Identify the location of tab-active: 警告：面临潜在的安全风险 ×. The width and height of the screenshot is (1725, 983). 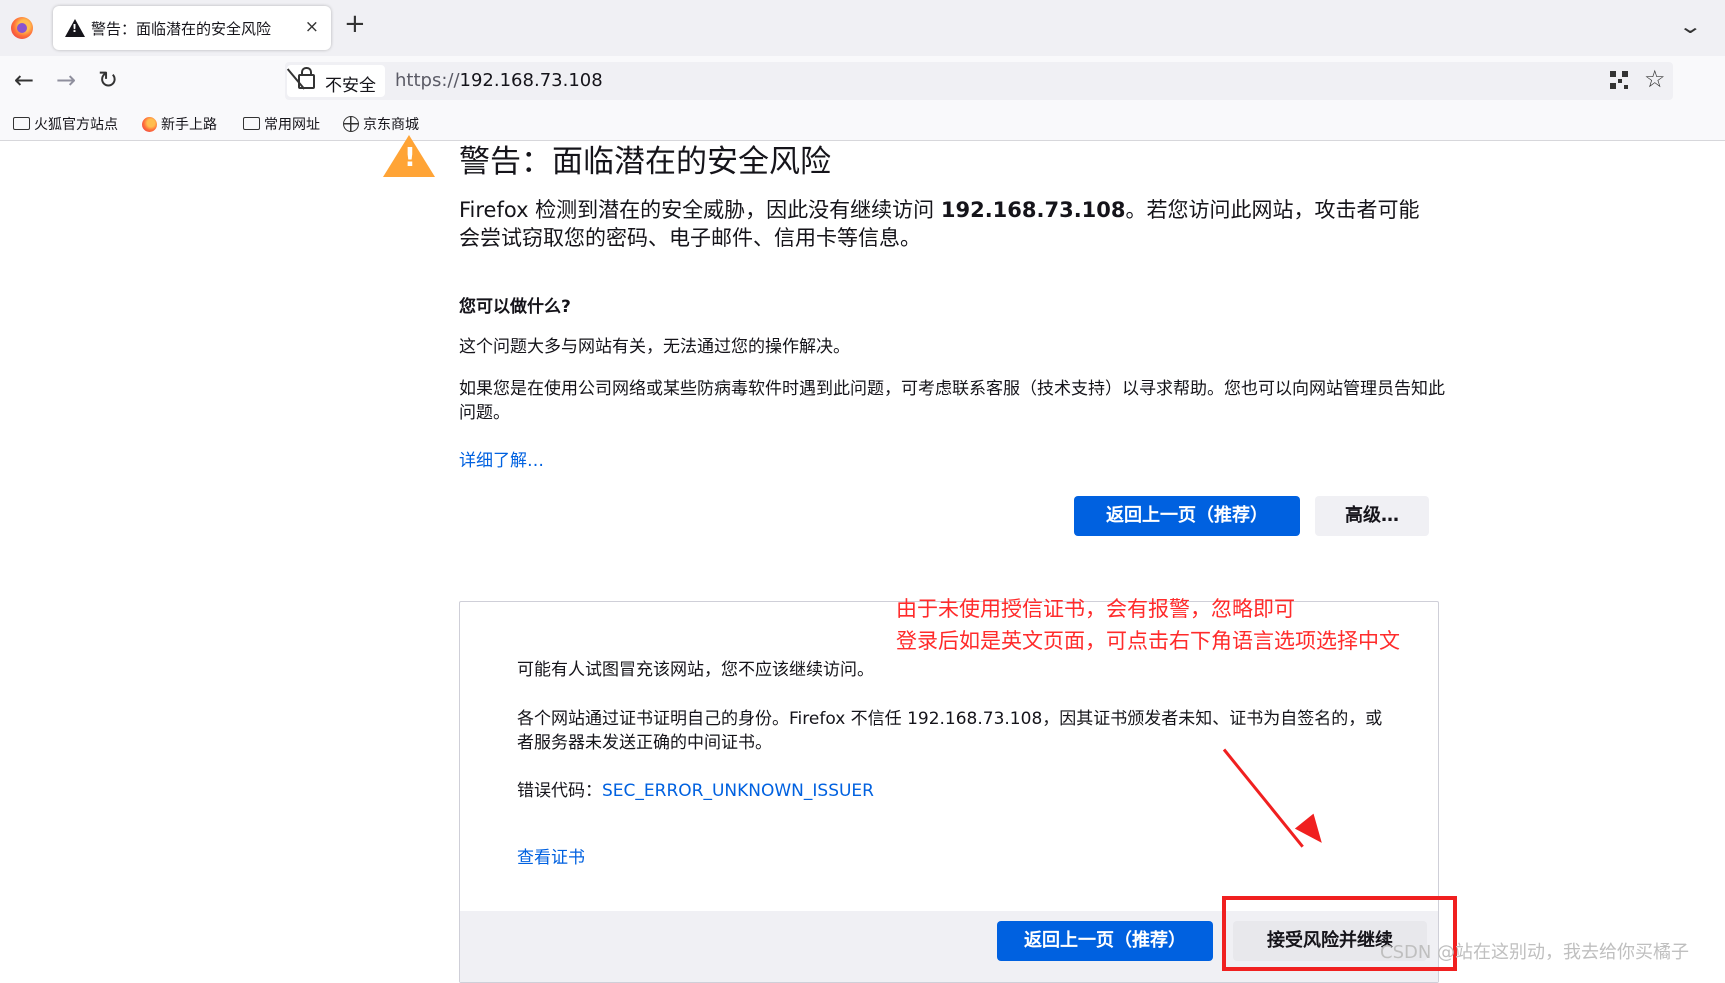
(192, 28).